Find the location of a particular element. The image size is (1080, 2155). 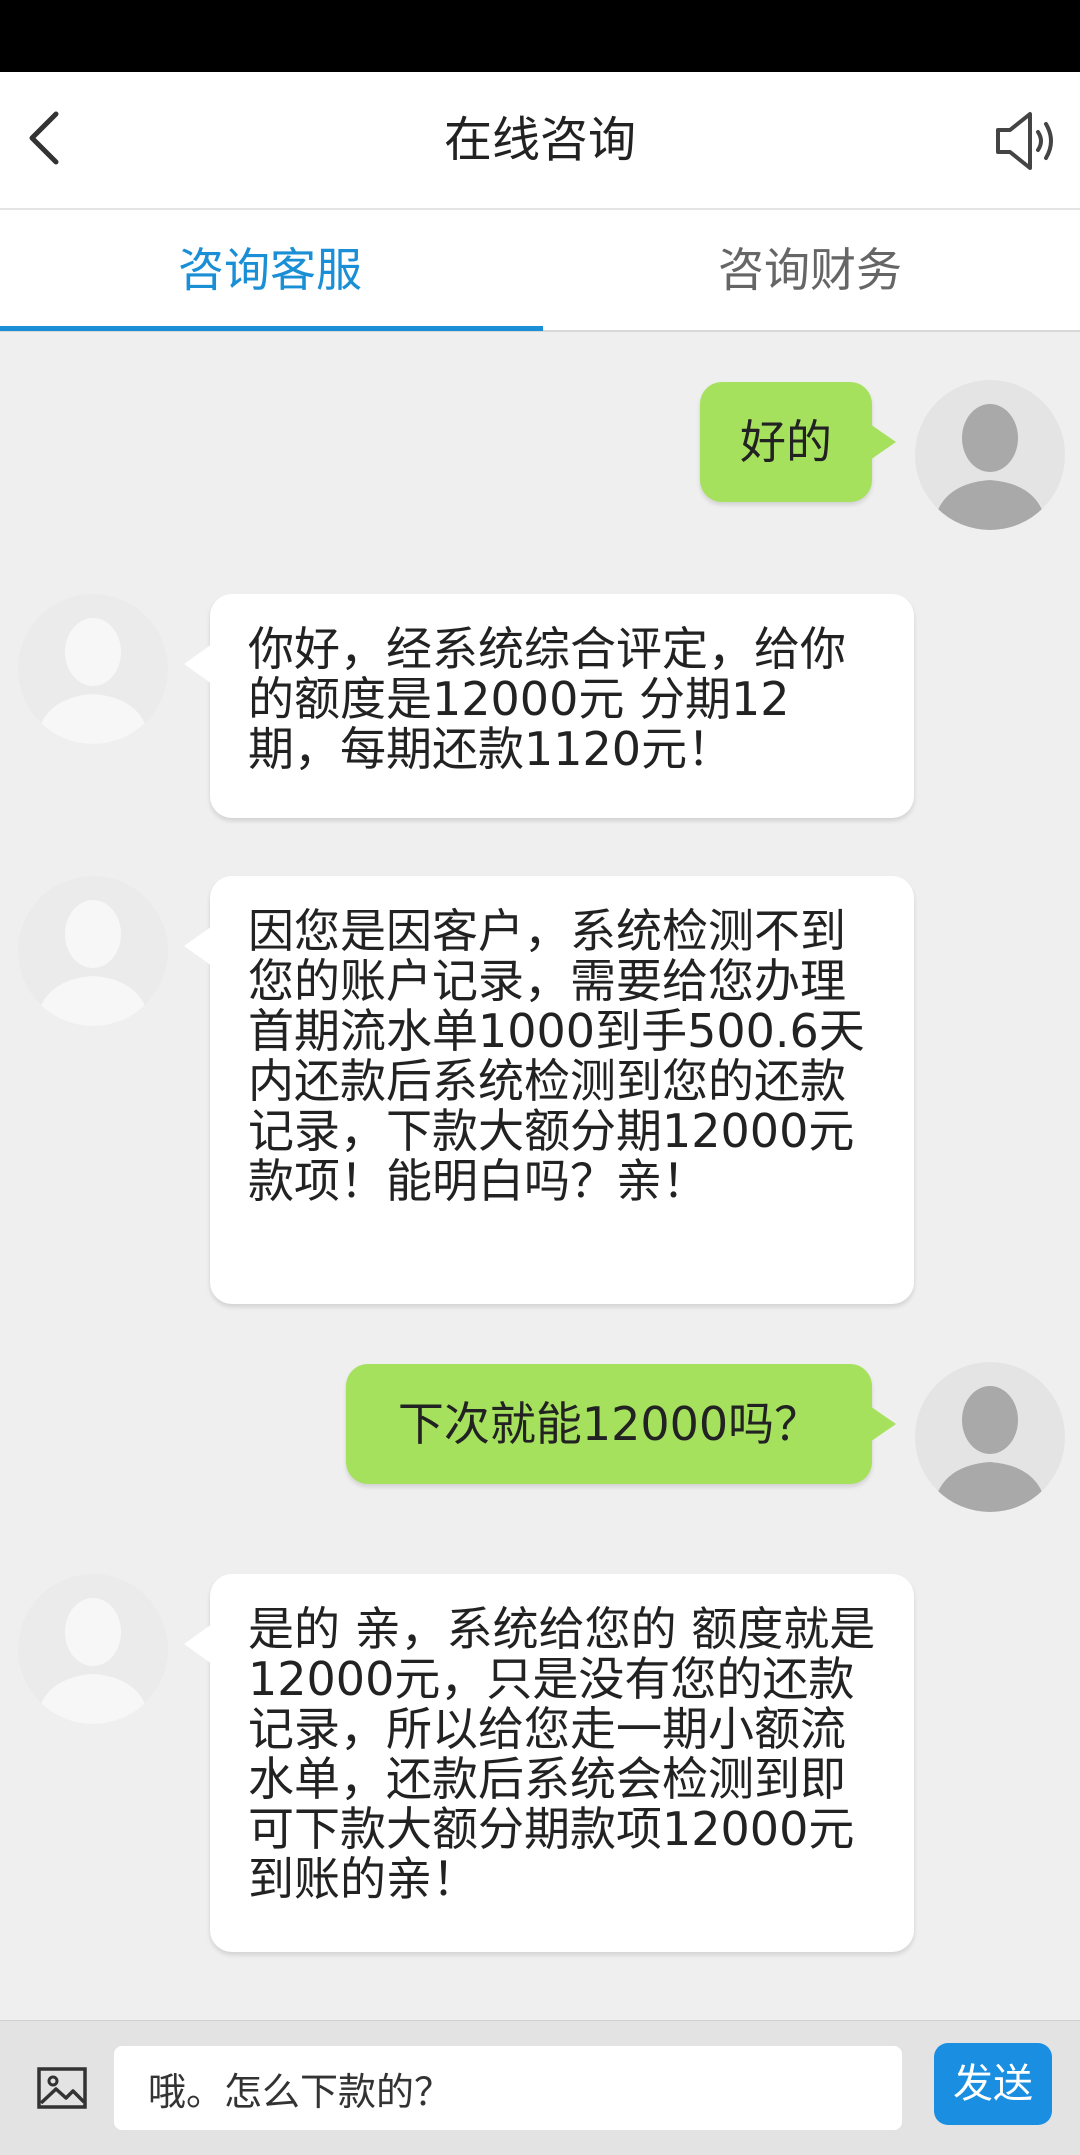

tab-bar: 咨询客服 咨询财务 is located at coordinates (540, 271).